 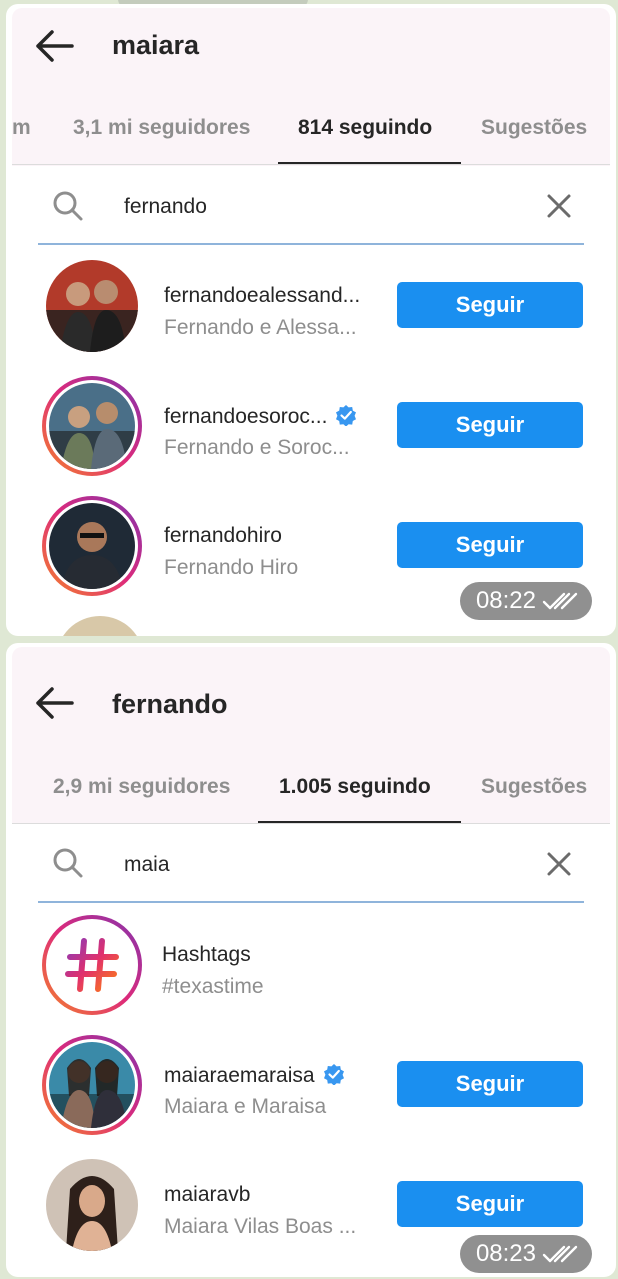 I want to click on username: fernandohiro, so click(x=223, y=536).